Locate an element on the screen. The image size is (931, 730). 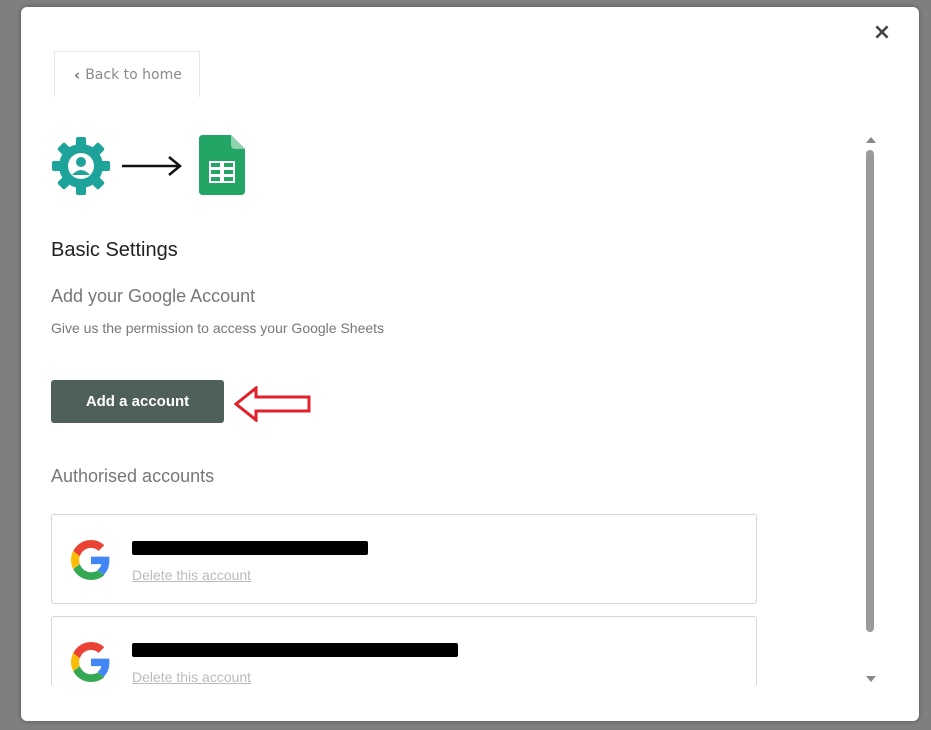
integration-icons is located at coordinates (151, 166).